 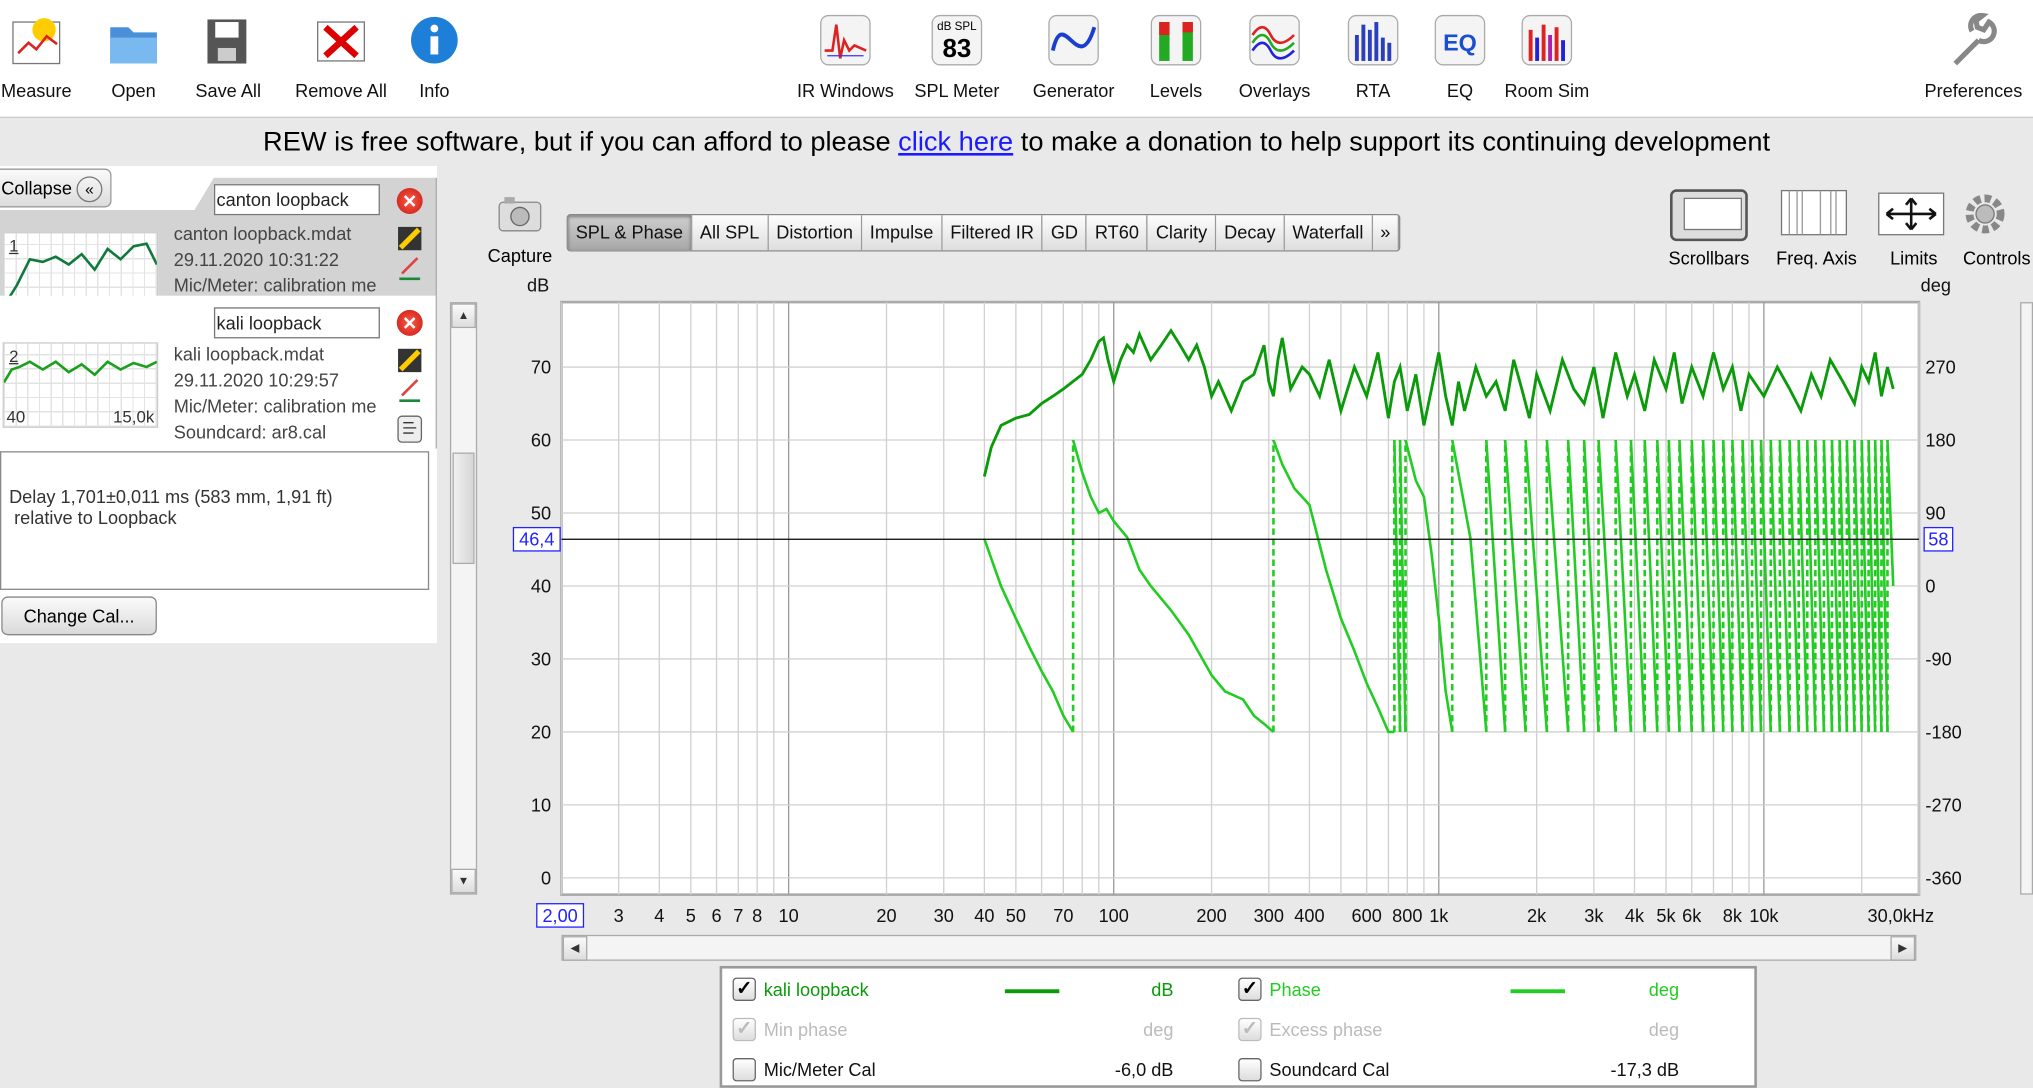 I want to click on x-tick-label: 30, so click(x=944, y=916).